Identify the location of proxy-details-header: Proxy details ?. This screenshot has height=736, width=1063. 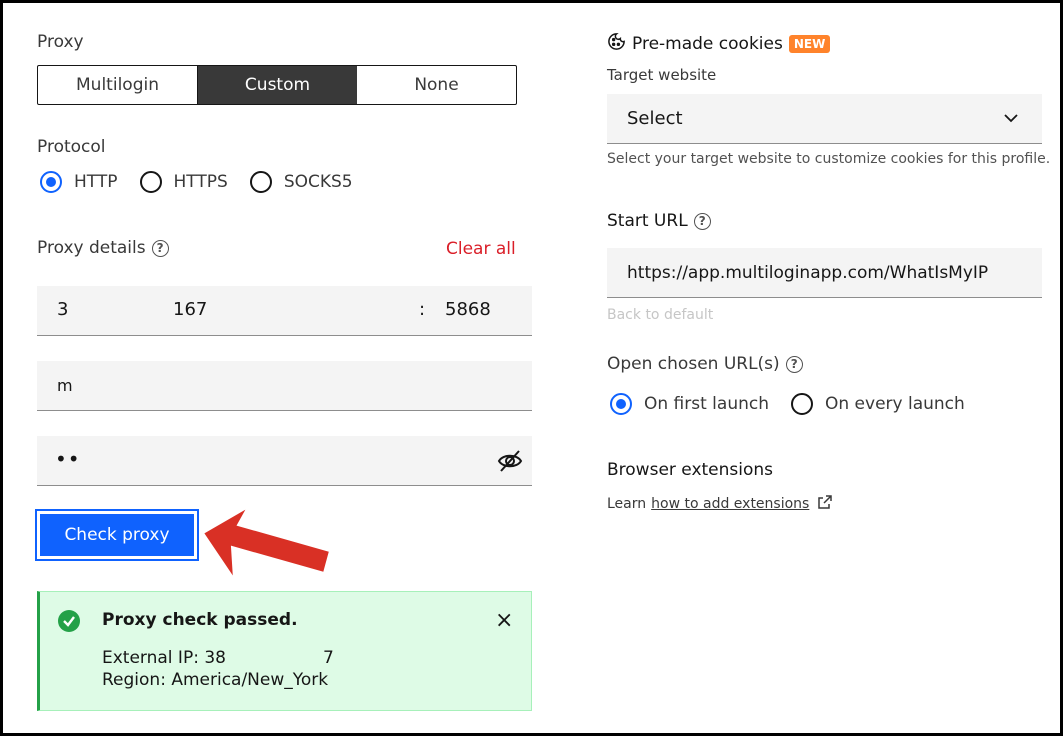
(103, 248).